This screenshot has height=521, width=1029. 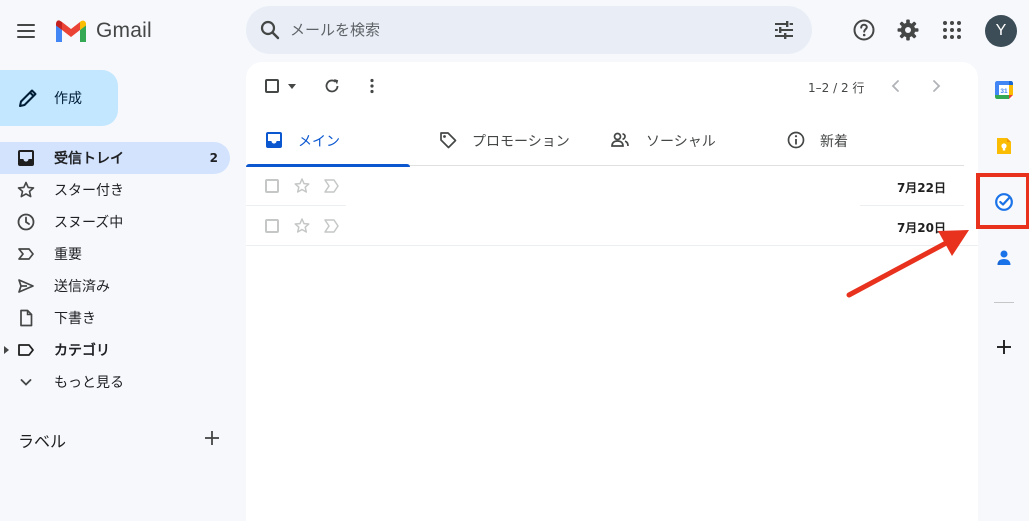 What do you see at coordinates (6, 350) in the screenshot?
I see `expand-caret-icon` at bounding box center [6, 350].